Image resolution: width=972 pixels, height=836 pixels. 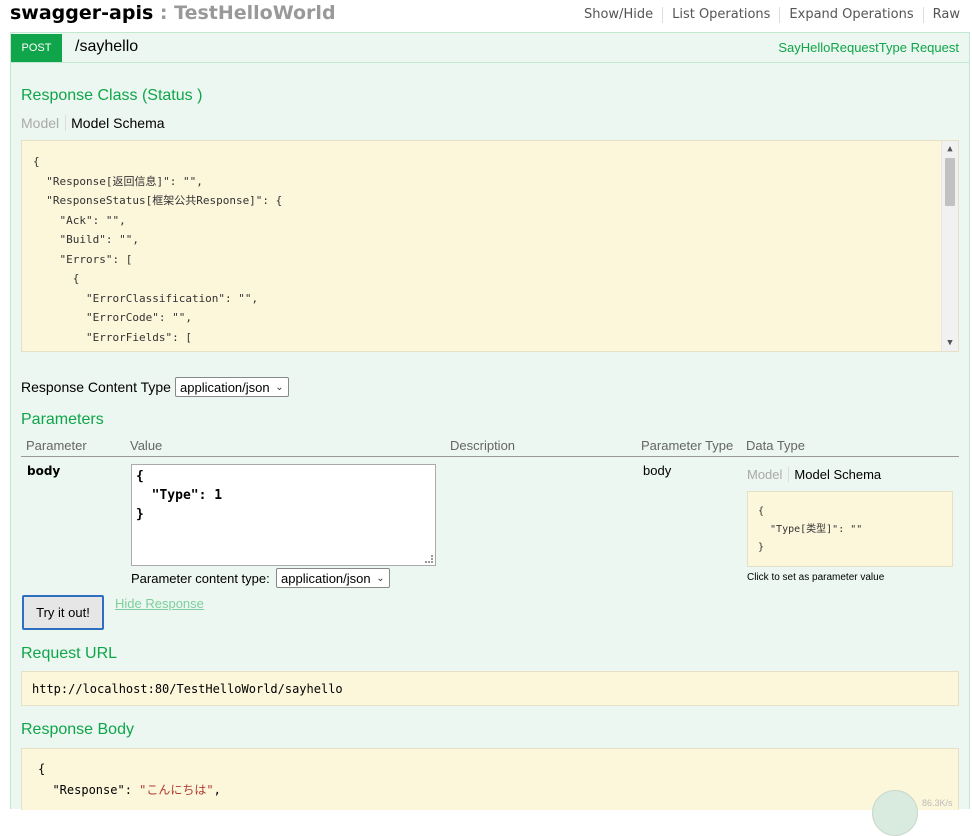 I want to click on col-parameter: Parameter, so click(x=56, y=445).